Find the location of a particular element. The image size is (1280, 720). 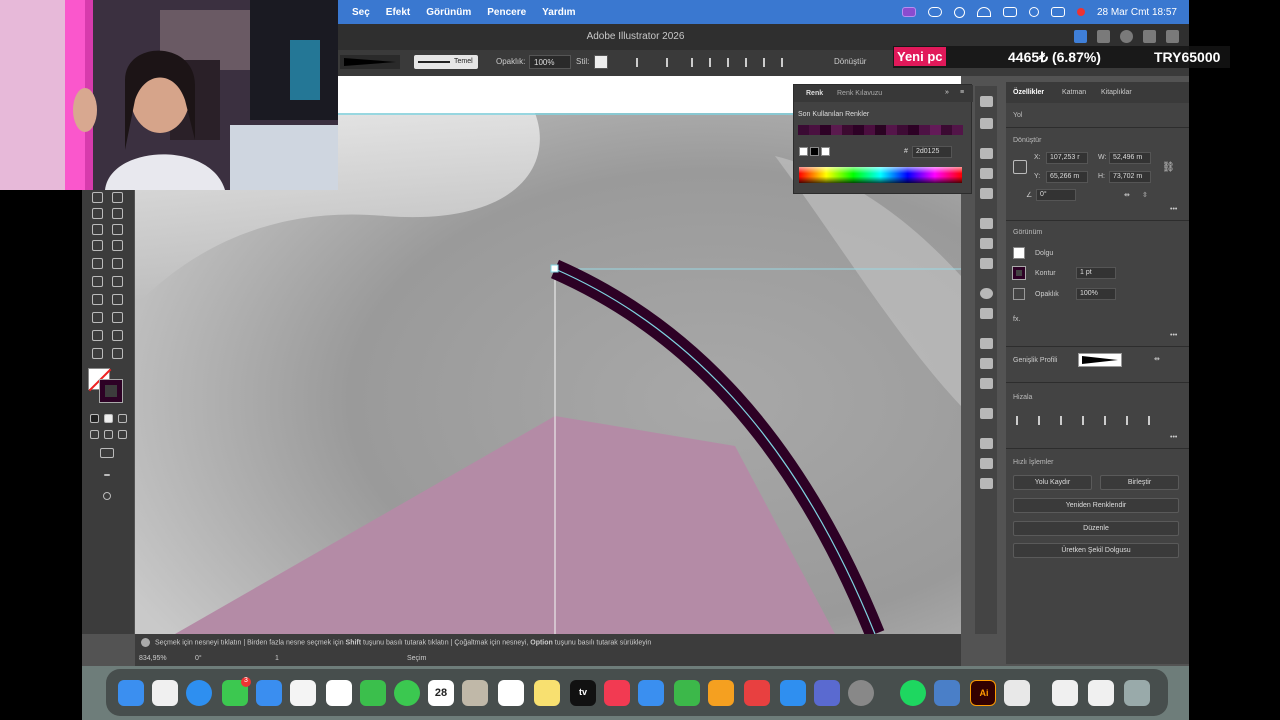

constrain-proportions-icon: ⛓ is located at coordinates (1168, 167).